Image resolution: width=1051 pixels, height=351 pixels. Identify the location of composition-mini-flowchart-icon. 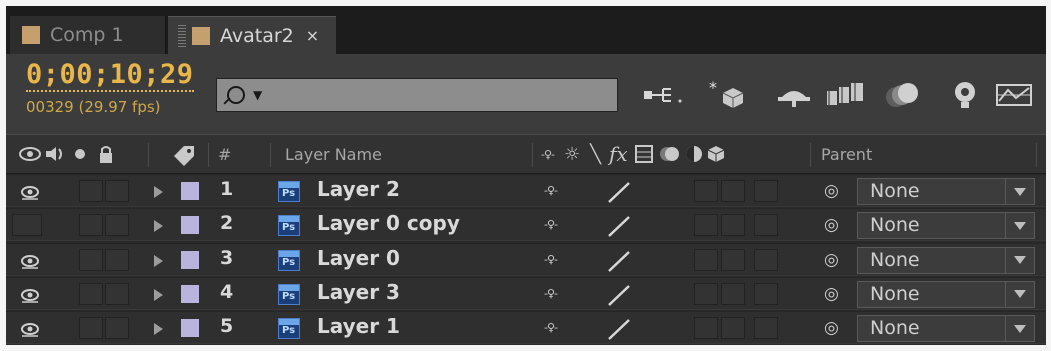
(666, 95).